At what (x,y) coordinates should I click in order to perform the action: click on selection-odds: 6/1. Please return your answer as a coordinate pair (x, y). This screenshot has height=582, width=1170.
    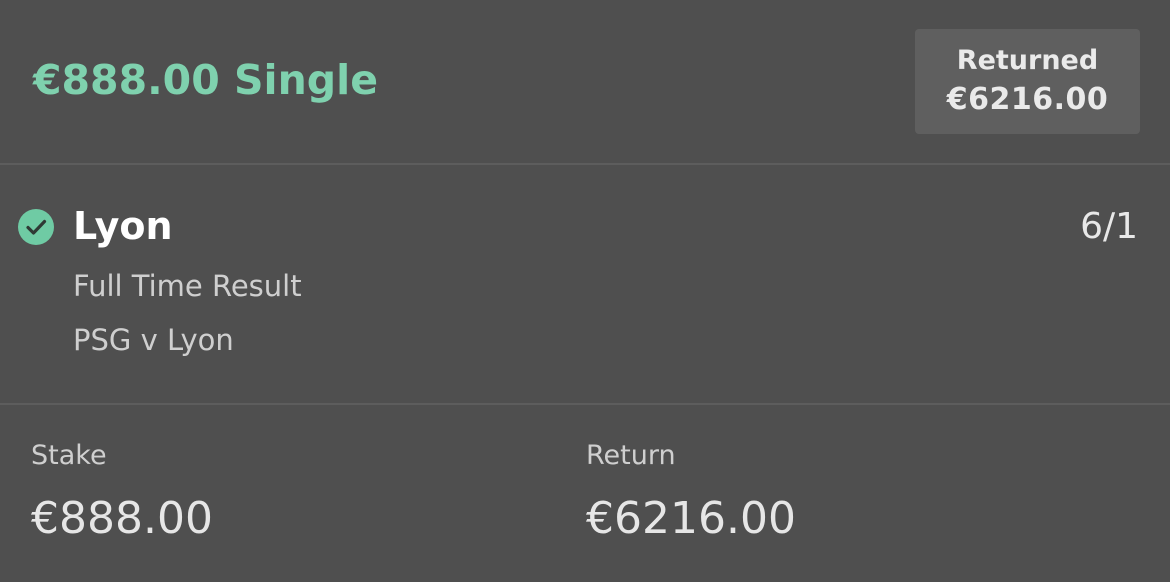
    Looking at the image, I should click on (1109, 226).